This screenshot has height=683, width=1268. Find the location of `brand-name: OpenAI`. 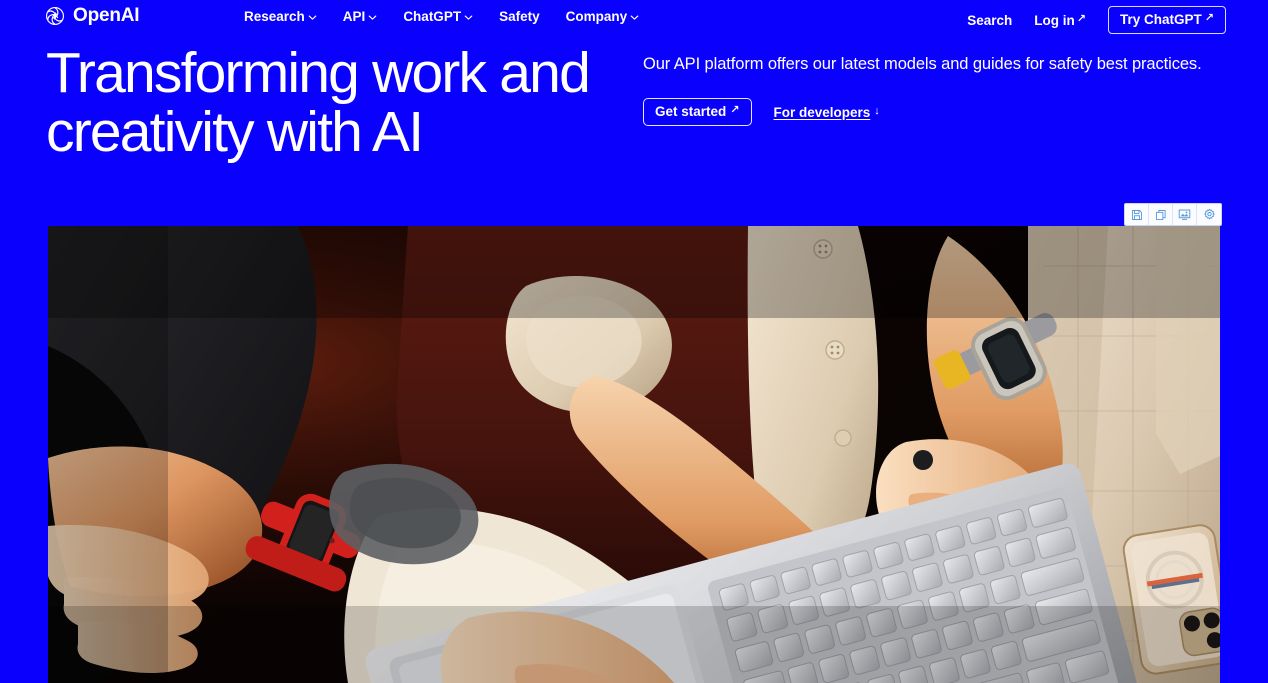

brand-name: OpenAI is located at coordinates (106, 15).